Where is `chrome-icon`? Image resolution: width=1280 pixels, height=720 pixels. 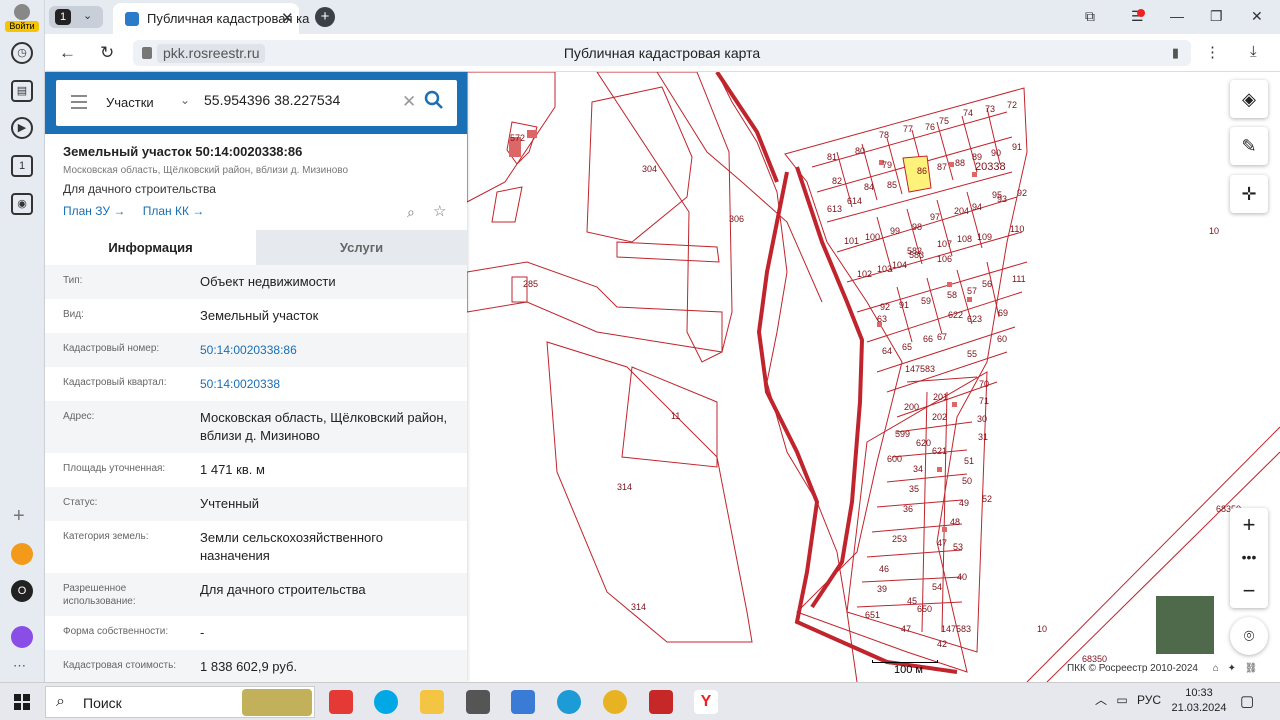 chrome-icon is located at coordinates (615, 702).